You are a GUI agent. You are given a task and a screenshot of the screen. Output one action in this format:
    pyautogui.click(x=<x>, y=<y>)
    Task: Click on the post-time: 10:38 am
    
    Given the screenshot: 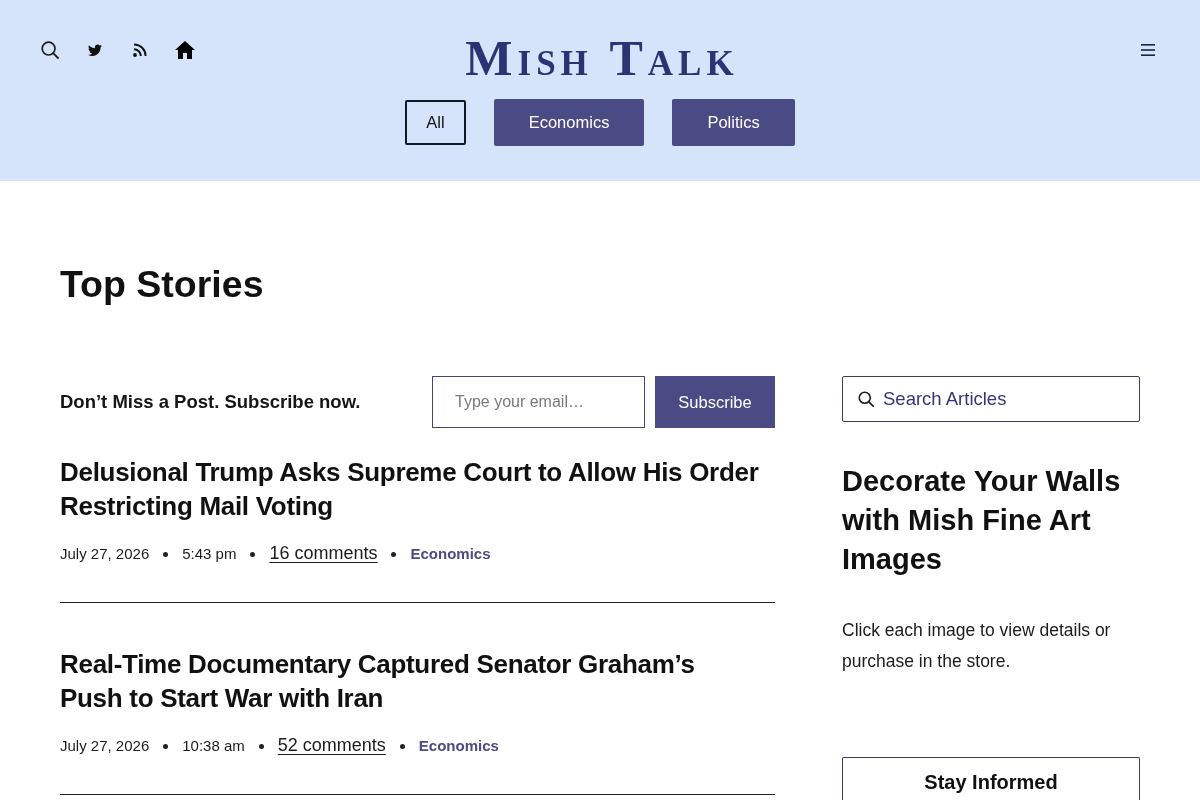 What is the action you would take?
    pyautogui.click(x=213, y=745)
    